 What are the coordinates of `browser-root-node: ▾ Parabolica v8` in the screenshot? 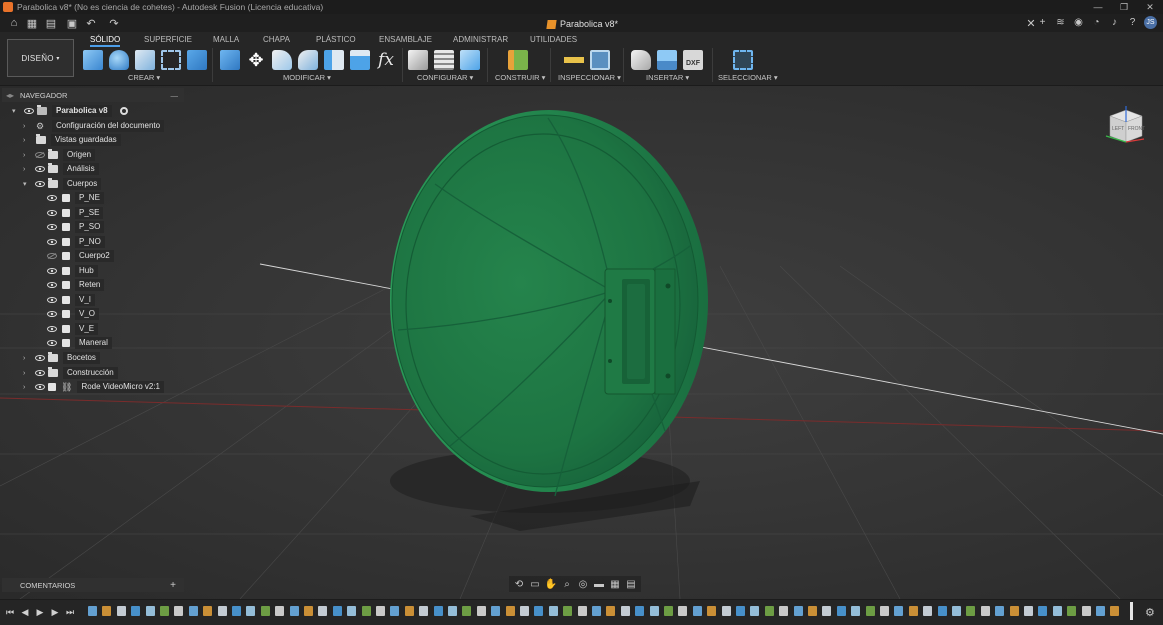 It's located at (70, 111).